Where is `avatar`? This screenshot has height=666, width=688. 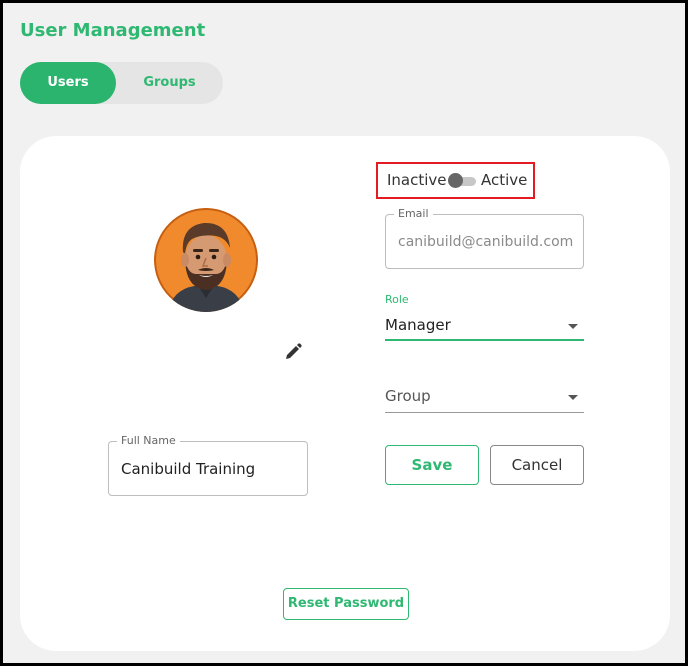 avatar is located at coordinates (206, 260).